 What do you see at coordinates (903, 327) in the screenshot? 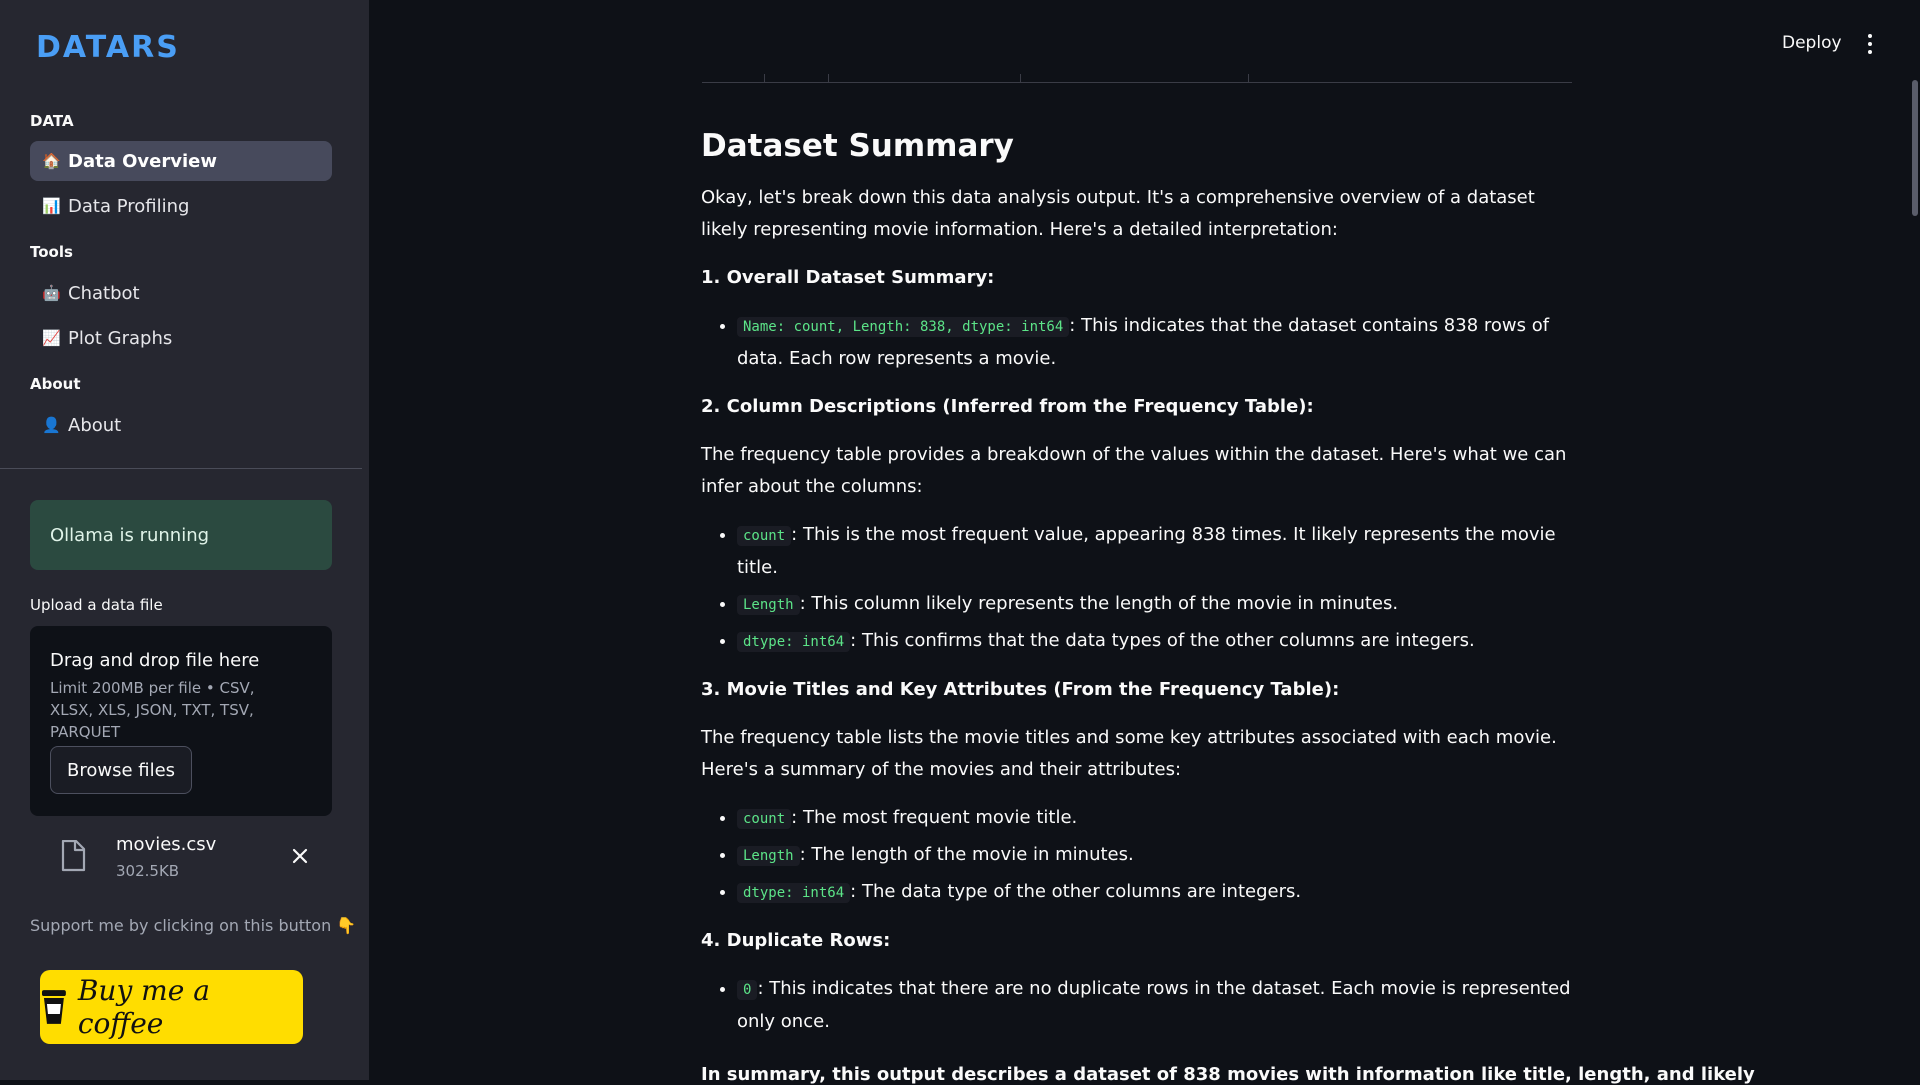
I see `inline-code: Name: count, Length: 838, dtype: int64` at bounding box center [903, 327].